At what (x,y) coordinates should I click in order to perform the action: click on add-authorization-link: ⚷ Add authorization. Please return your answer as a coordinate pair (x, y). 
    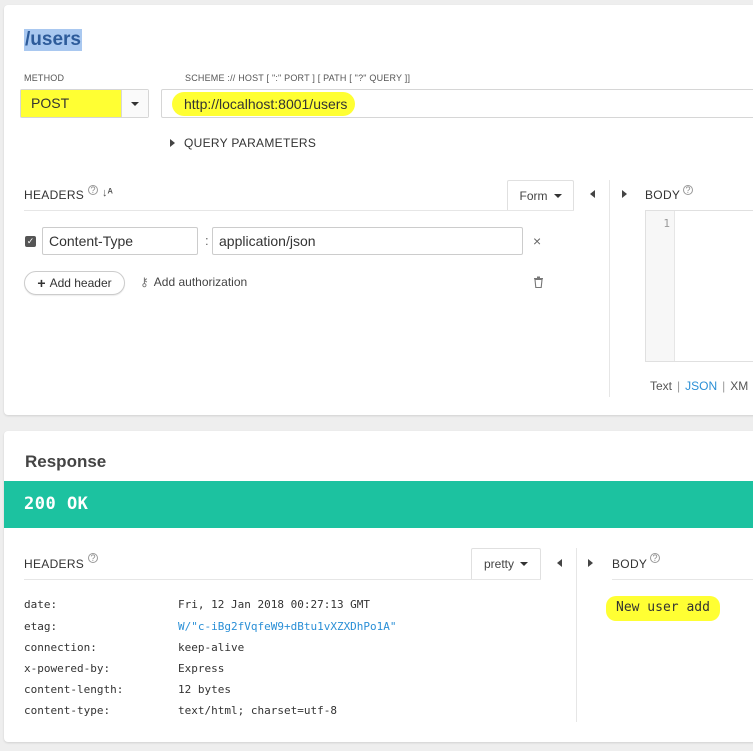
    Looking at the image, I should click on (193, 282).